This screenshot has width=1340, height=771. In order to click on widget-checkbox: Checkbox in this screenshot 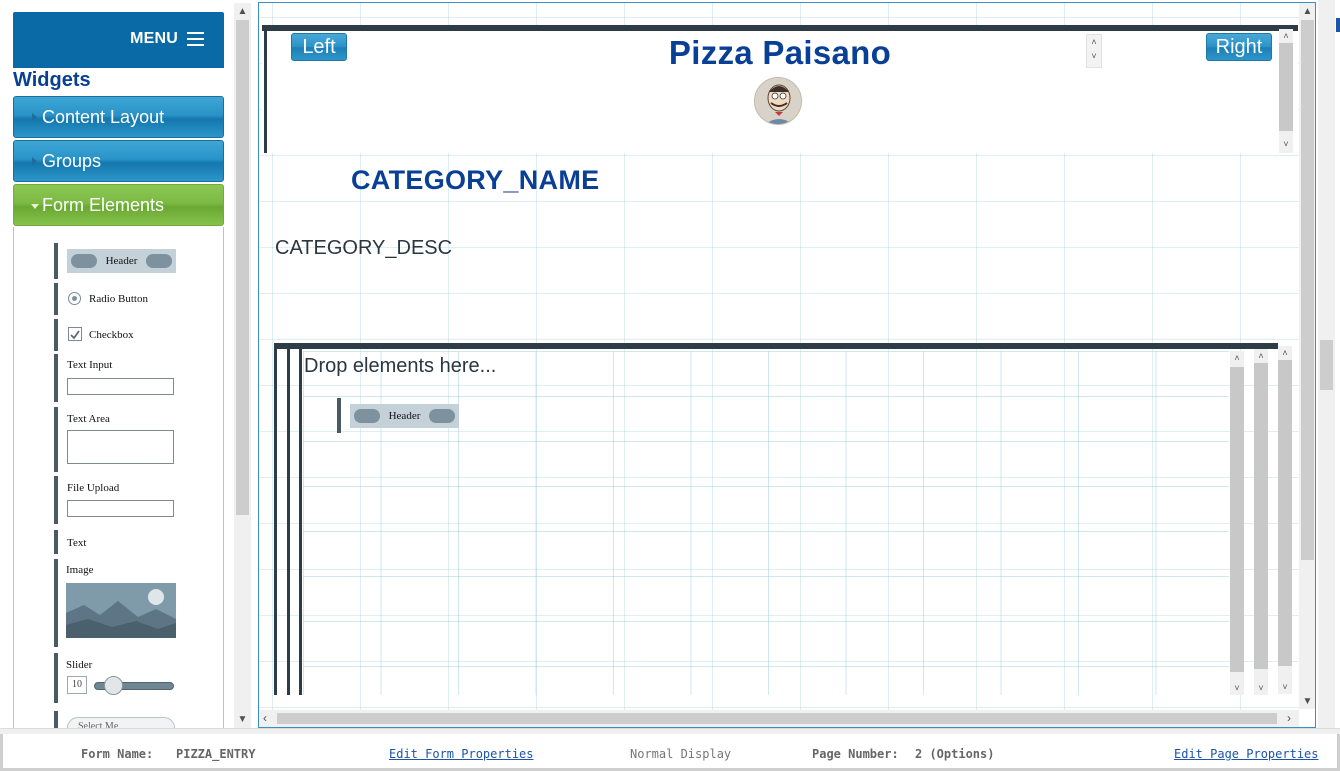, I will do `click(116, 335)`.